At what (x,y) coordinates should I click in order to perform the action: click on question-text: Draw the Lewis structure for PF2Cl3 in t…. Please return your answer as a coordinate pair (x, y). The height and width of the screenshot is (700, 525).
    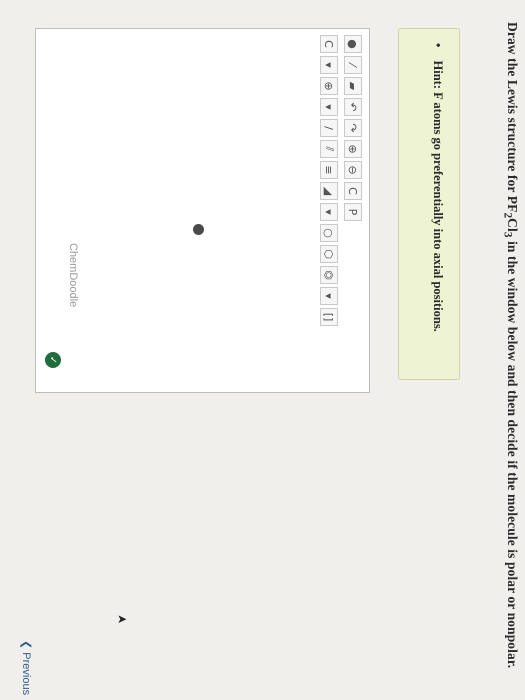
    Looking at the image, I should click on (510, 352).